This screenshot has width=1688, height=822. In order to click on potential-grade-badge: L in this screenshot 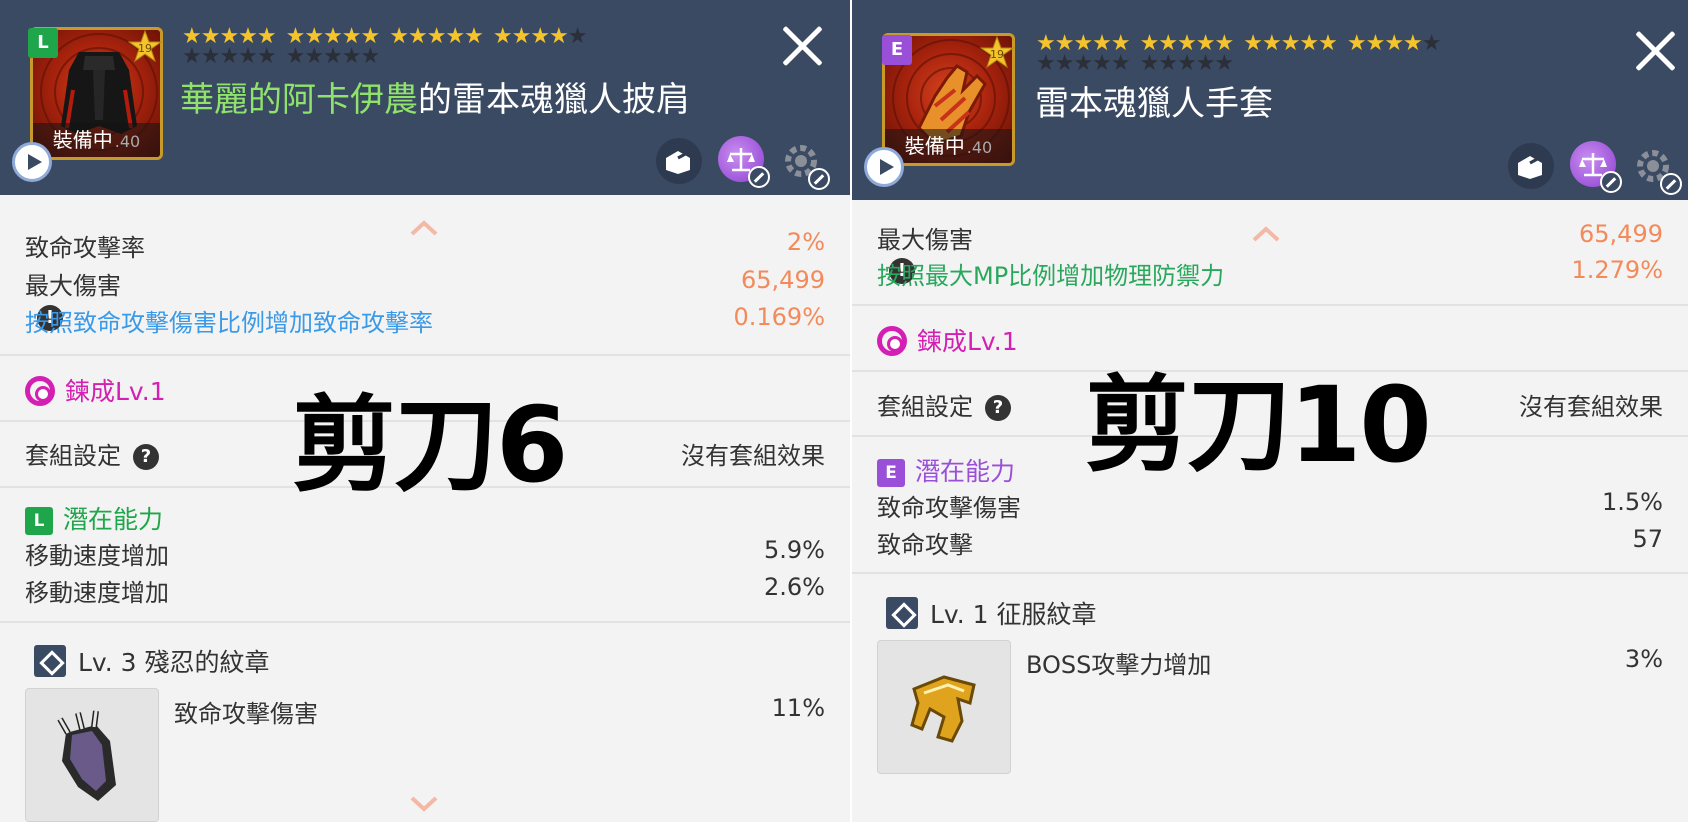, I will do `click(39, 521)`.